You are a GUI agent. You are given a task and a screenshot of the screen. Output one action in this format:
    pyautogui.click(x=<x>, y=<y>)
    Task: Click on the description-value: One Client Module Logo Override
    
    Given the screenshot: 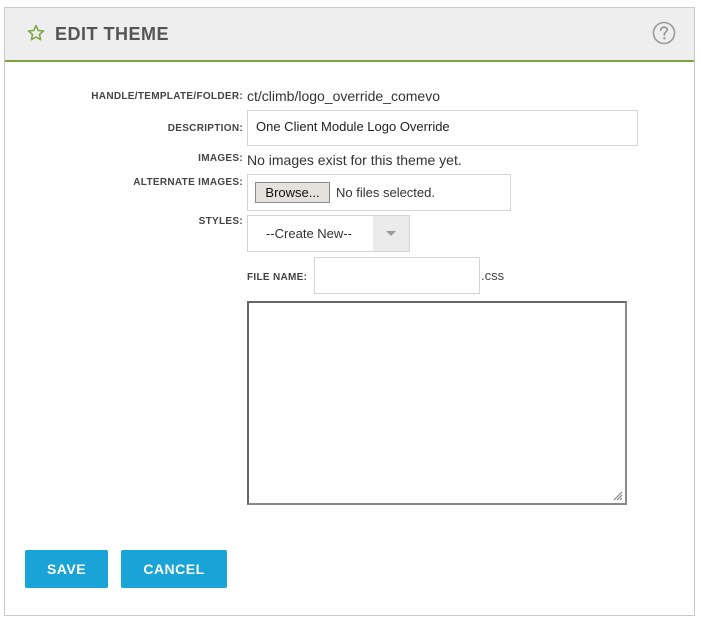 What is the action you would take?
    pyautogui.click(x=353, y=126)
    